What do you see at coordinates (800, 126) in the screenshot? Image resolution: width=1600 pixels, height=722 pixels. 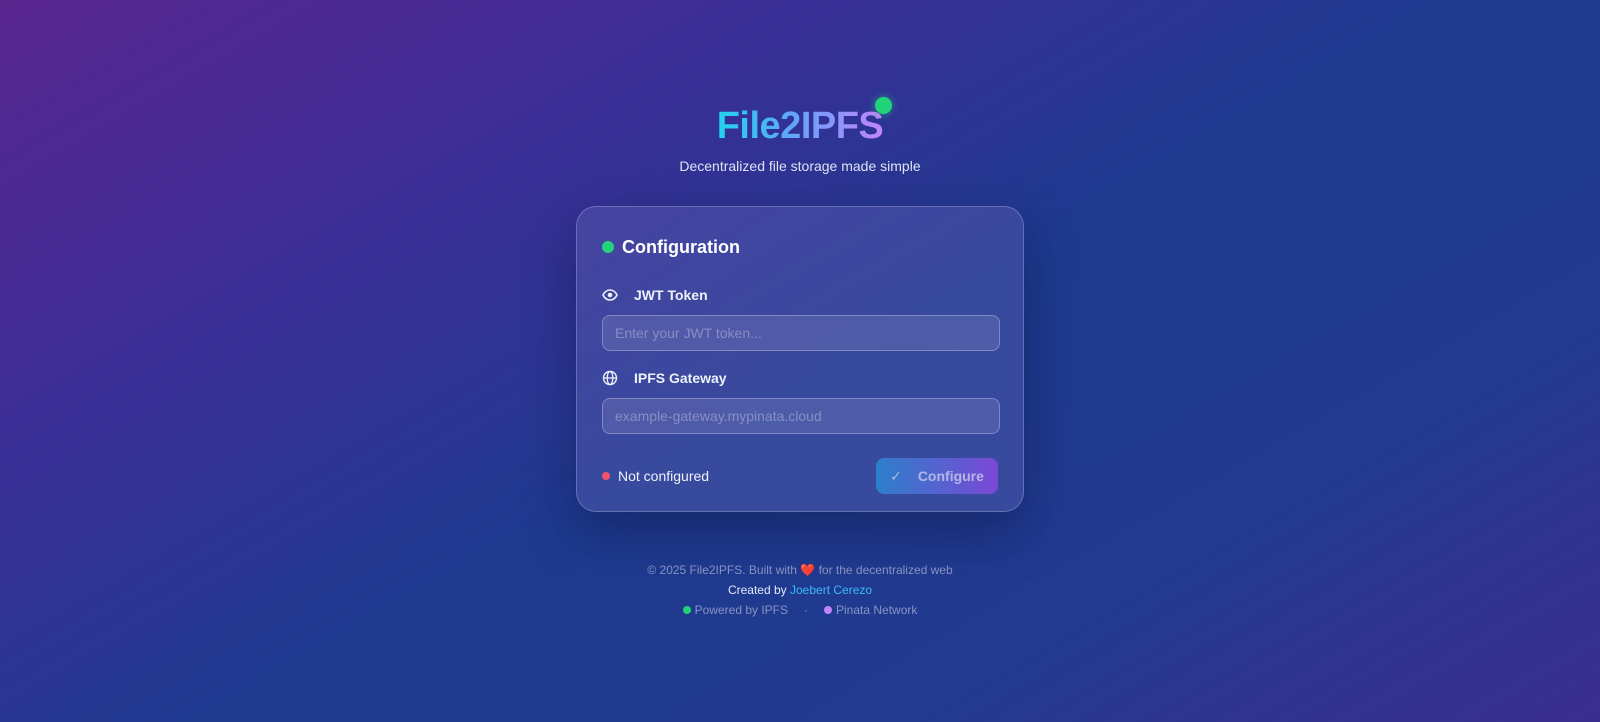 I see `app-logo: File2IPFS` at bounding box center [800, 126].